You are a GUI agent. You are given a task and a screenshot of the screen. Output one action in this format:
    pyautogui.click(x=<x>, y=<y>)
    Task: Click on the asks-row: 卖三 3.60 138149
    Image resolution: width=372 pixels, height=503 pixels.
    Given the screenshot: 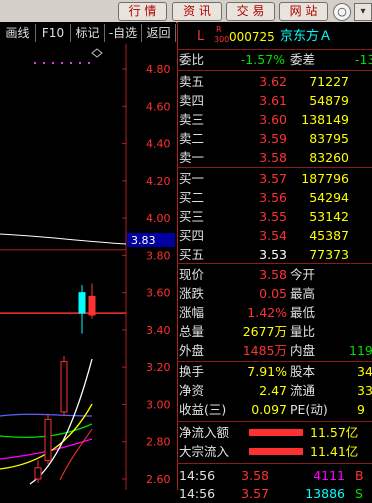 What is the action you would take?
    pyautogui.click(x=274, y=120)
    